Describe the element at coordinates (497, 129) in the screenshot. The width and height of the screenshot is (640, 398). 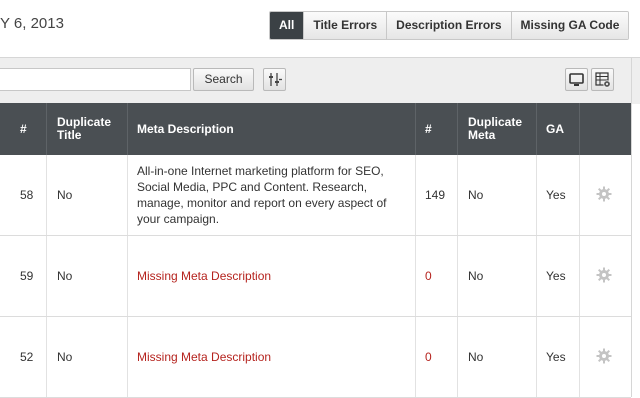
I see `column-header-duplicate-meta: Duplicate Meta` at that location.